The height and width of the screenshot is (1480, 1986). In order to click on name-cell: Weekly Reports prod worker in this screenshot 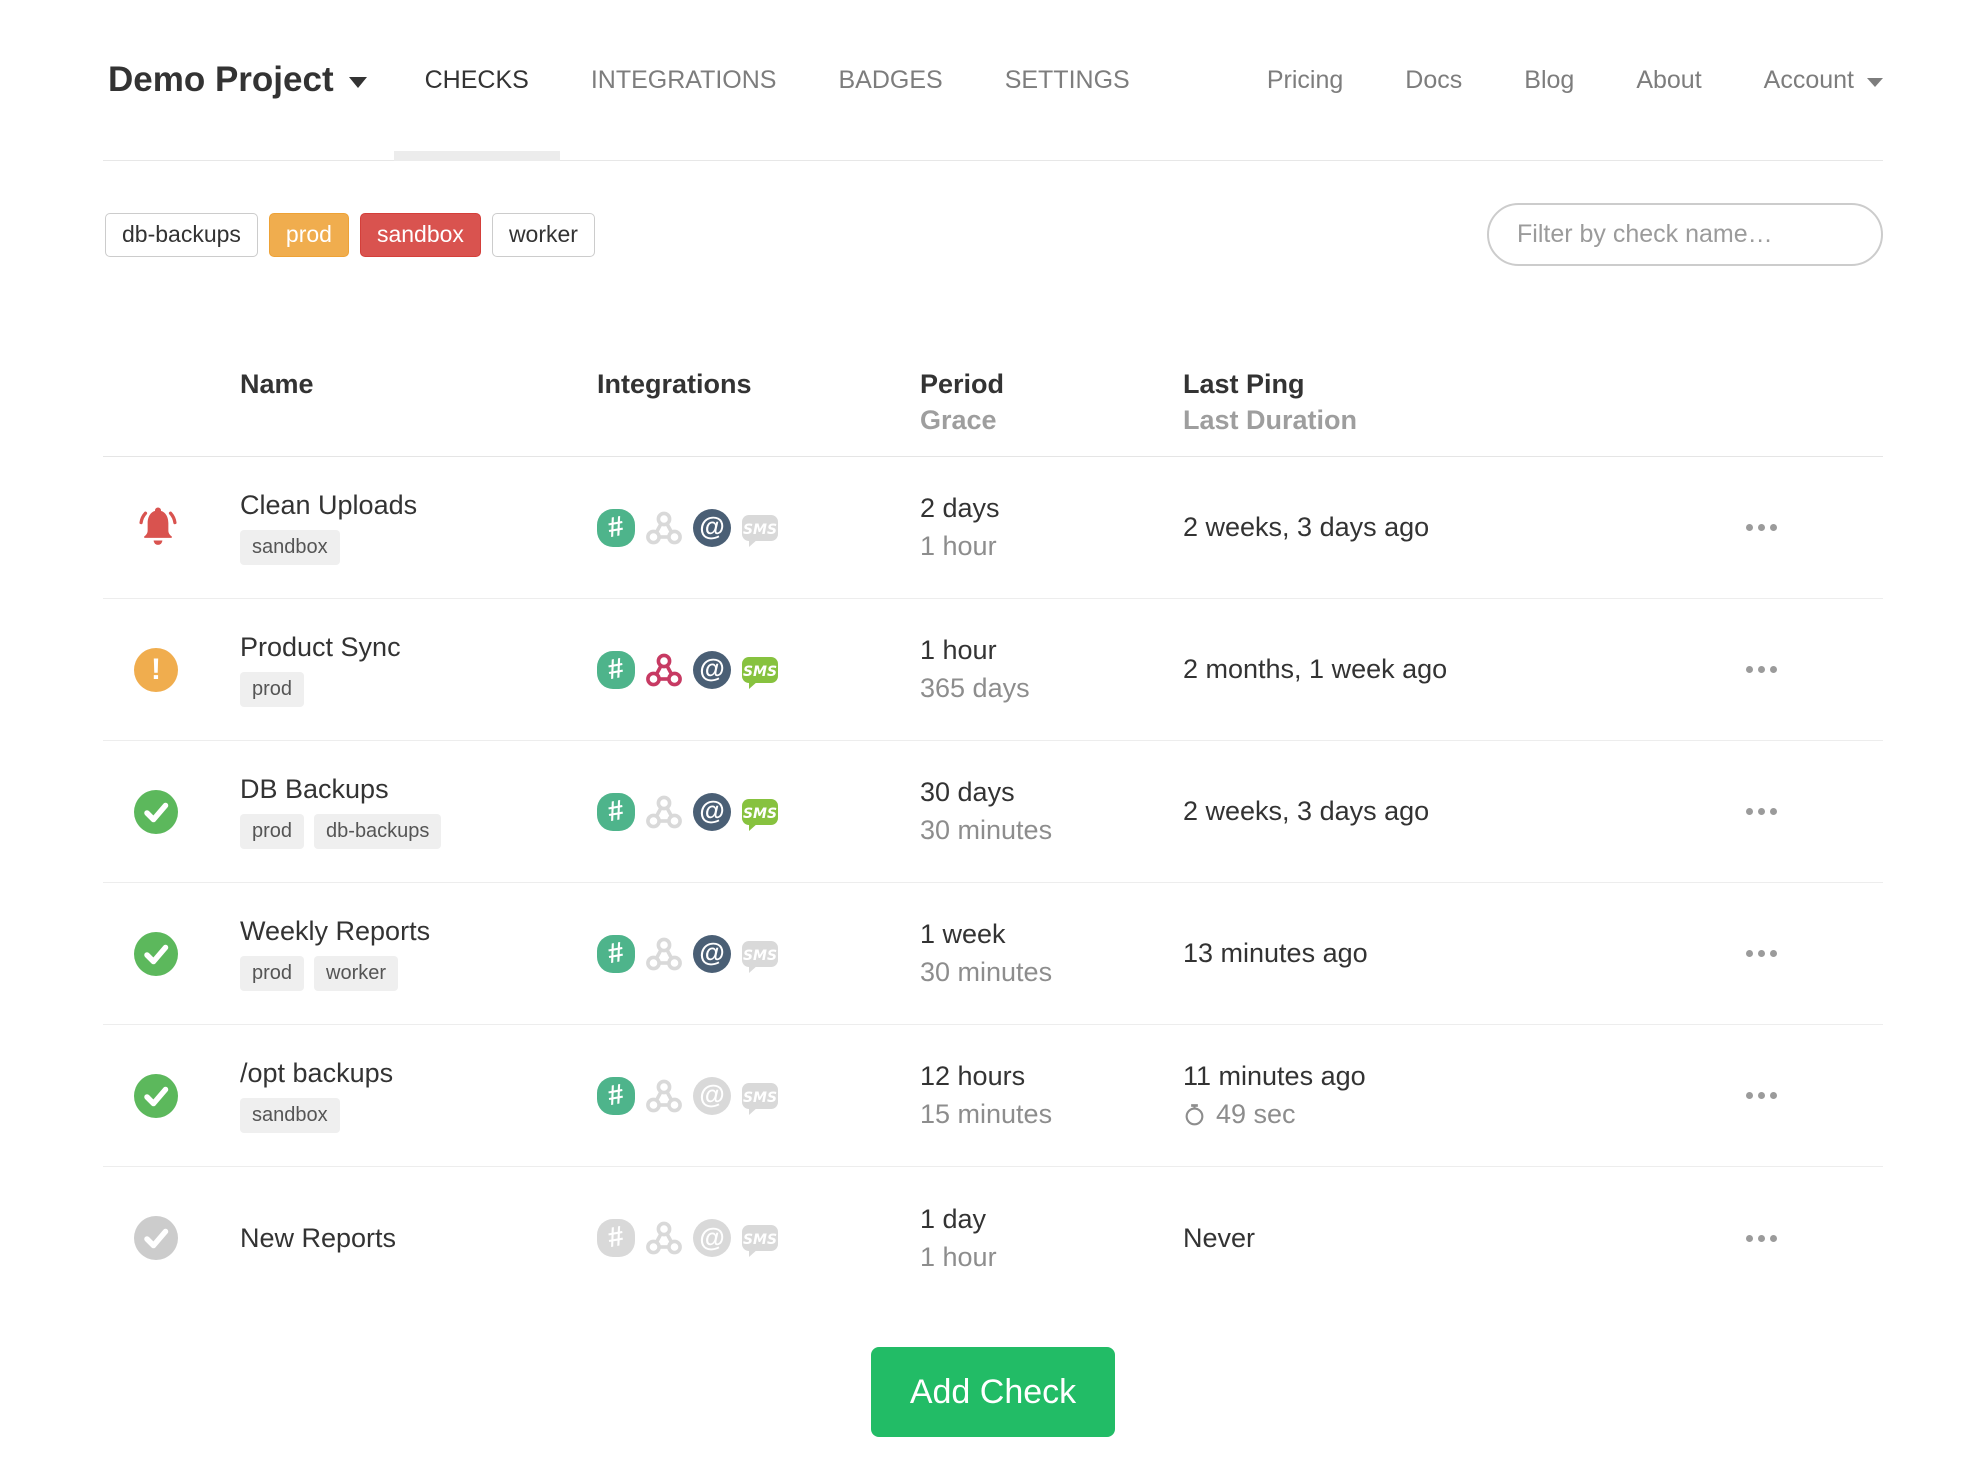, I will do `click(418, 953)`.